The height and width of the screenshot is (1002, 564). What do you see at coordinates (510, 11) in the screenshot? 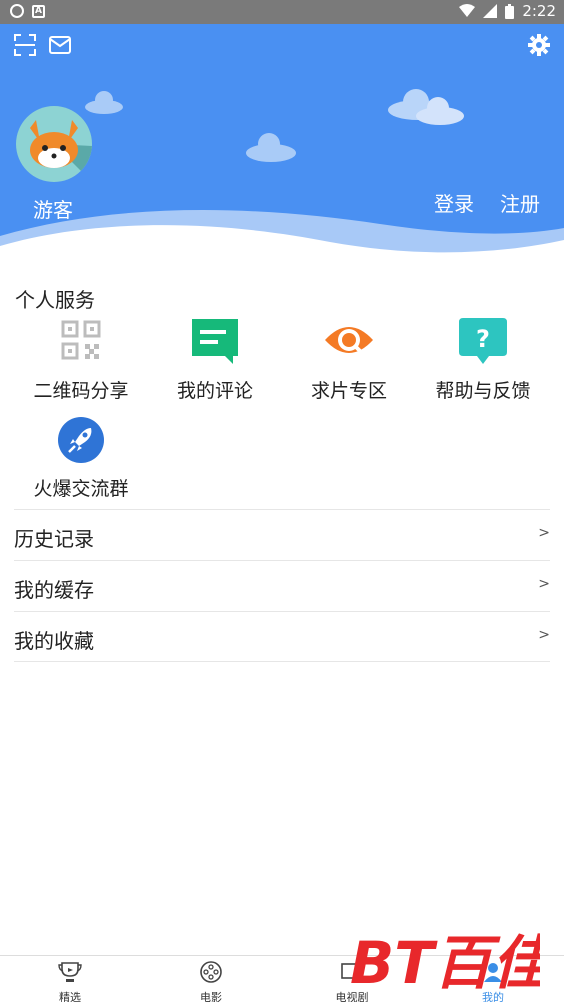
I see `battery-icon` at bounding box center [510, 11].